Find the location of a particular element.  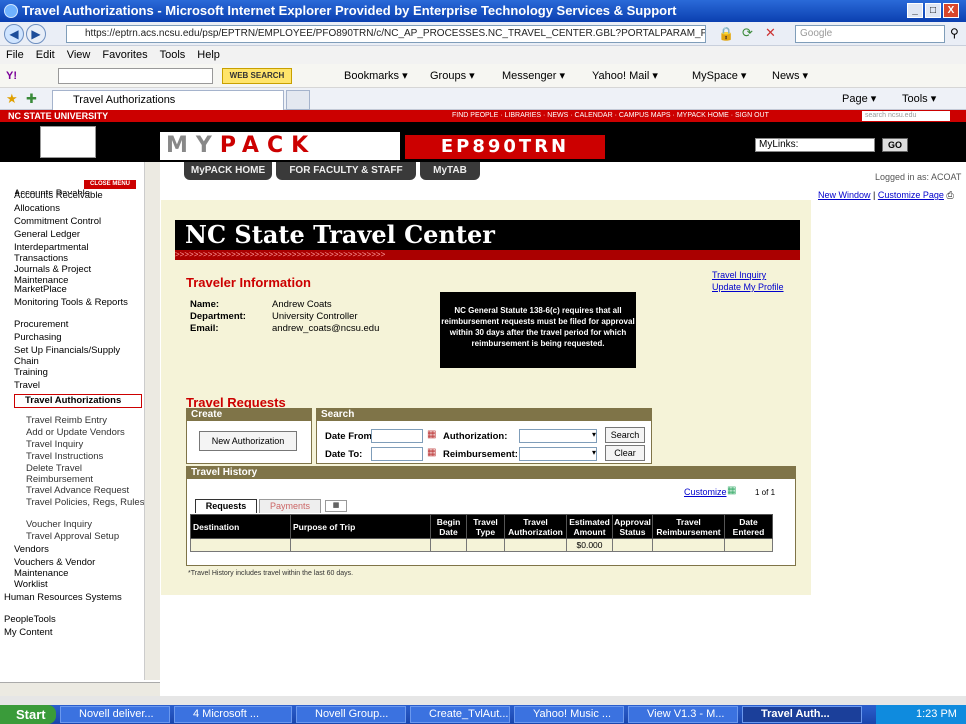

sidebar-item-travel-instructions: Travel Instructions is located at coordinates (88, 456).